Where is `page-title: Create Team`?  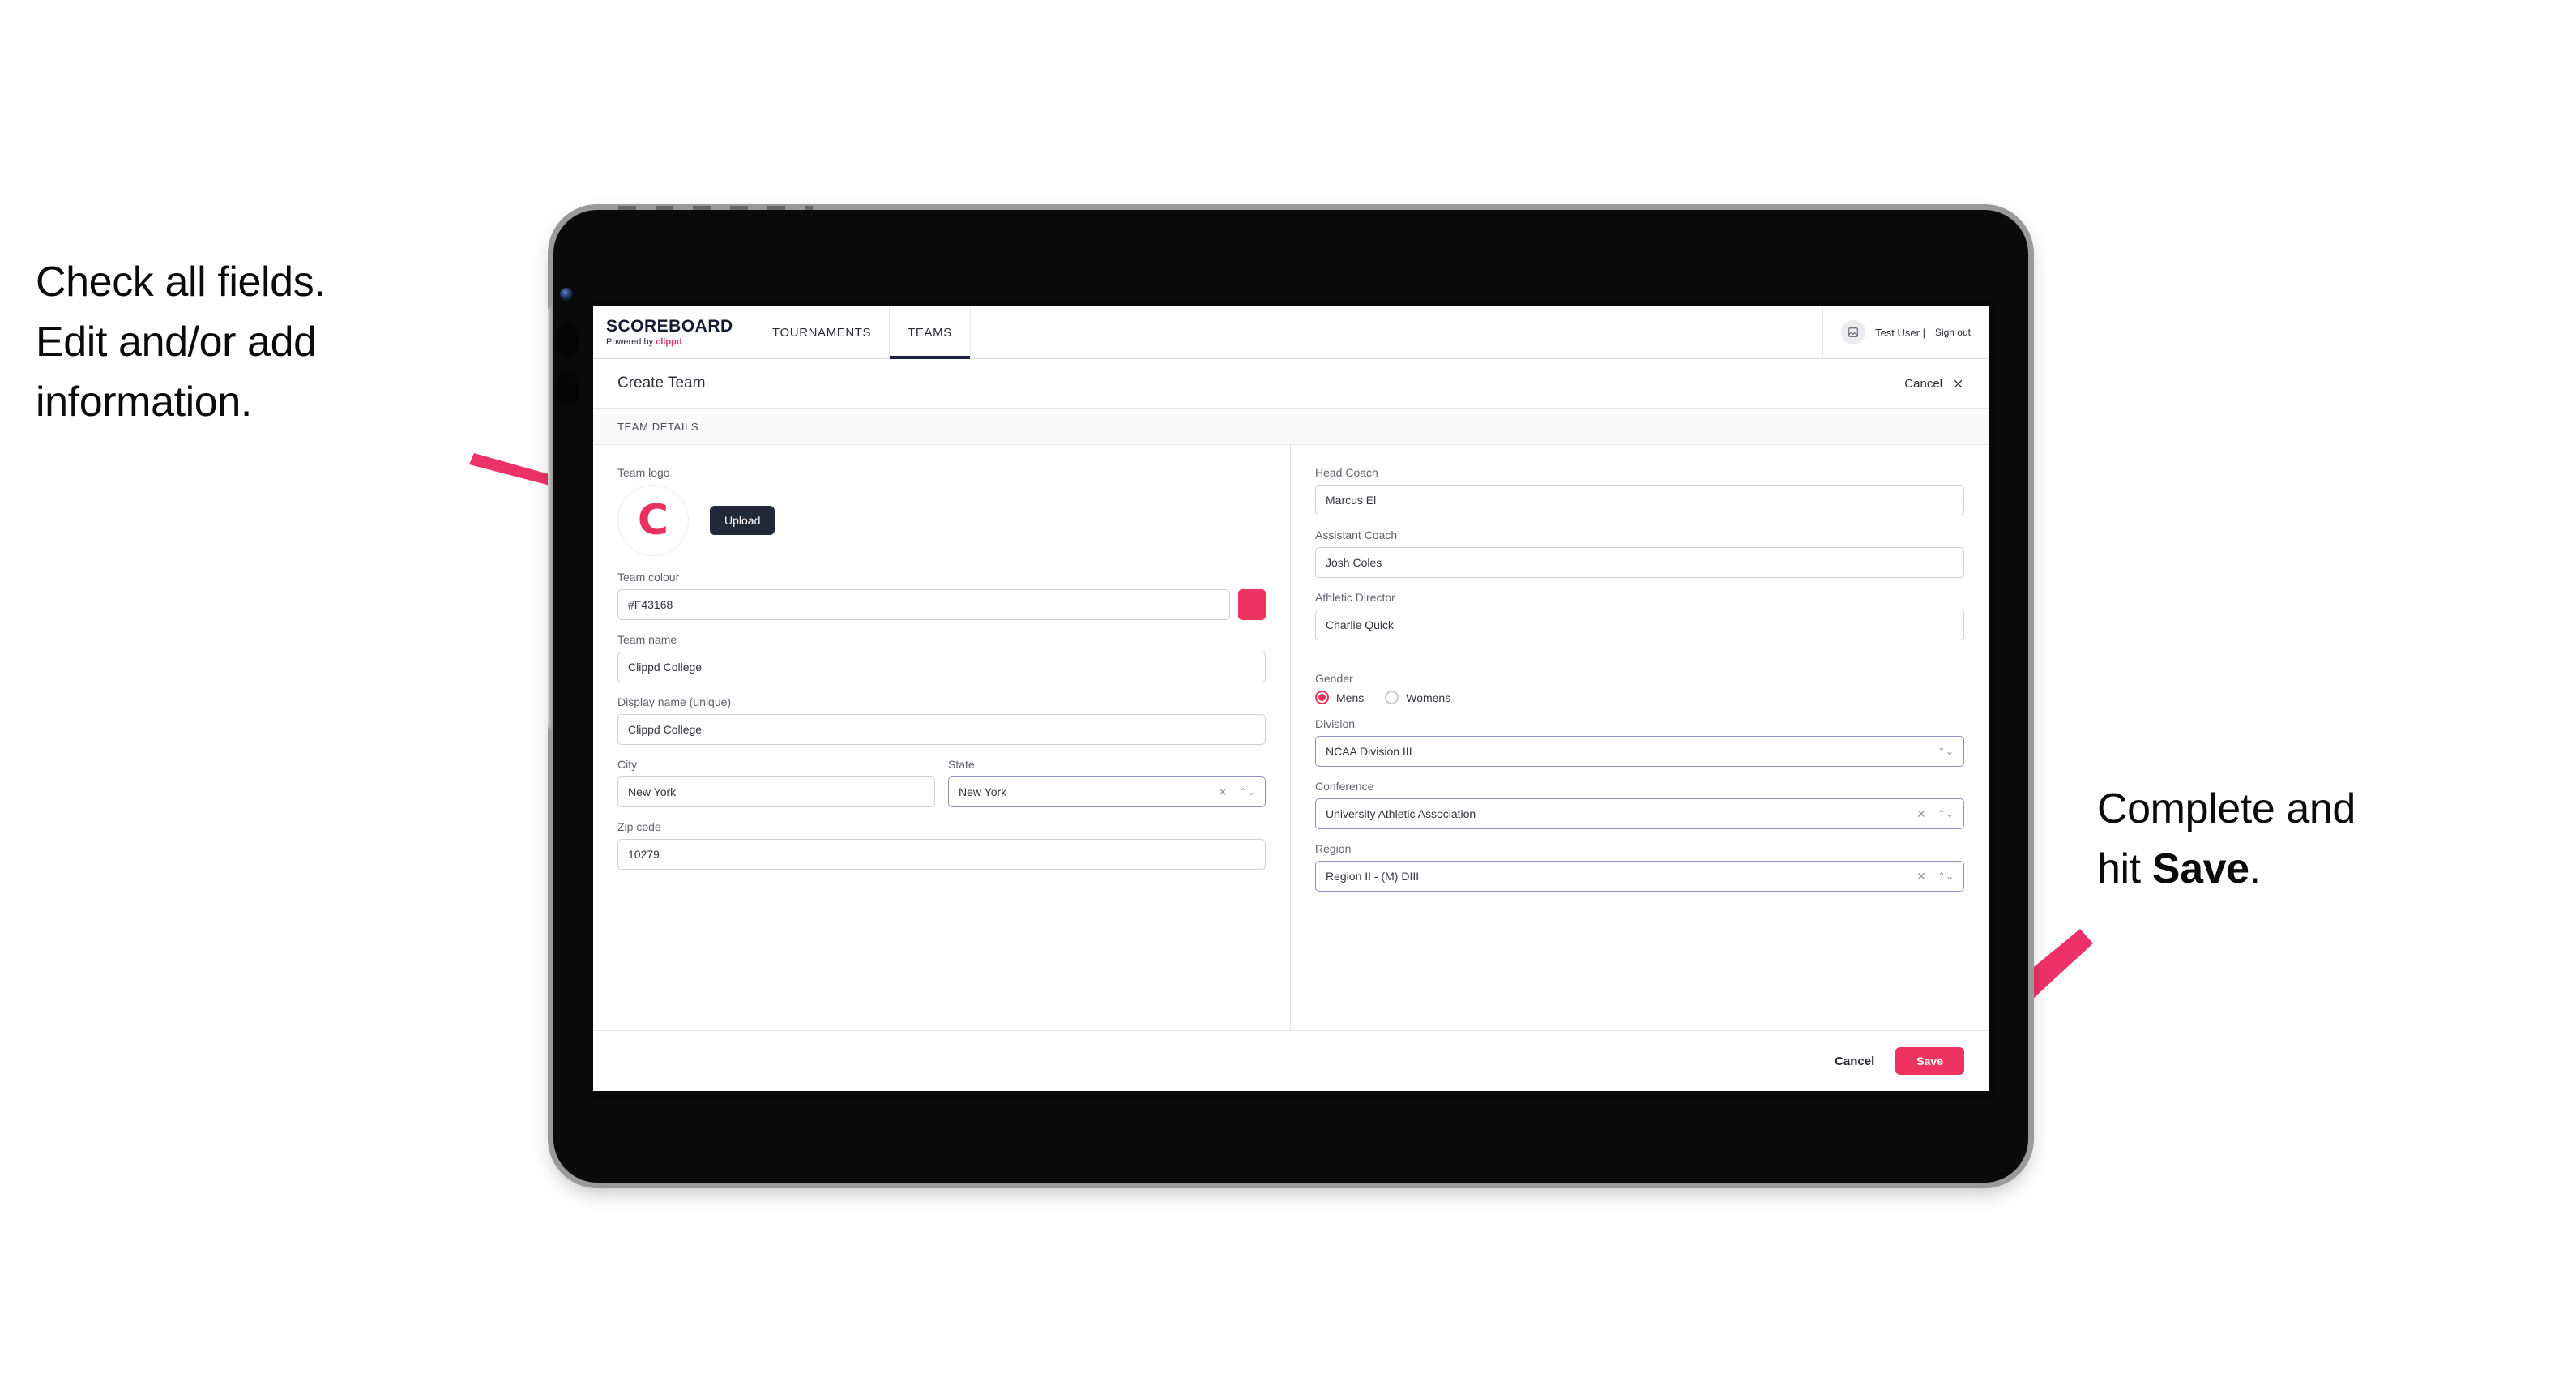 page-title: Create Team is located at coordinates (661, 382).